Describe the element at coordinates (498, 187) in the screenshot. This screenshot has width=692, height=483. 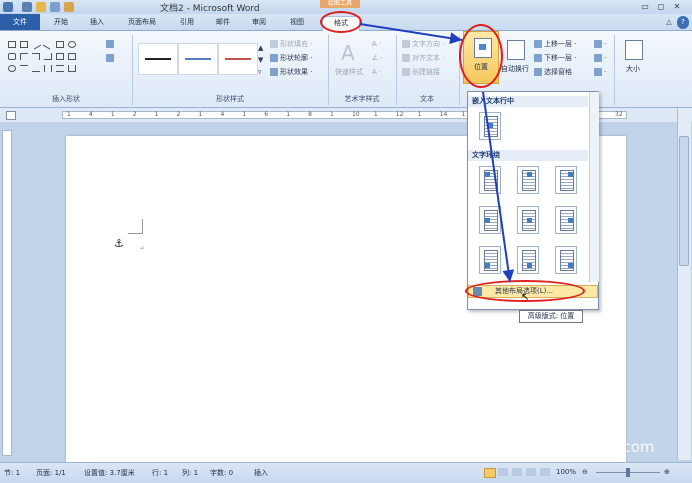
I see `arrow-position-to-more-options` at that location.